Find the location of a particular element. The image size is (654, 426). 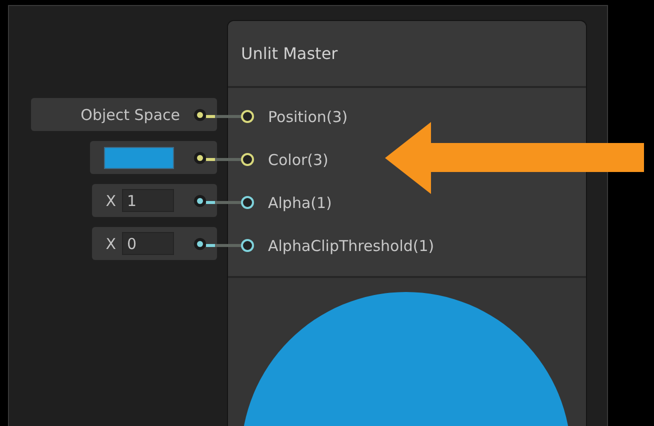

port-label: Alpha(1) is located at coordinates (300, 203).